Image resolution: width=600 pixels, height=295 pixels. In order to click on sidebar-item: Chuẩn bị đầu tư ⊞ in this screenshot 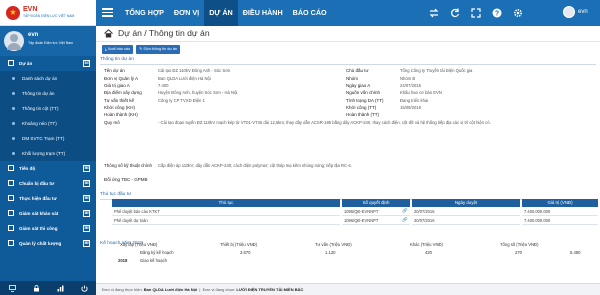, I will do `click(48, 183)`.